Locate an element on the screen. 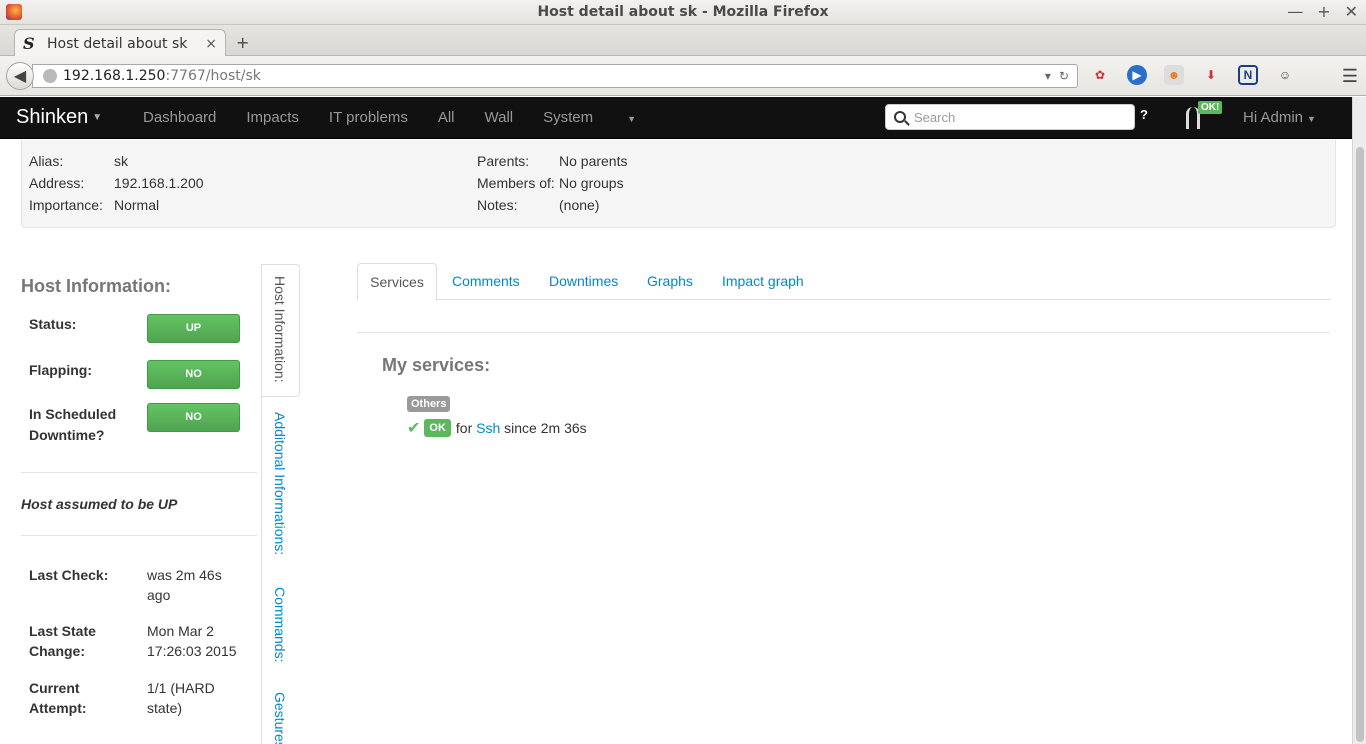  my-services-title: My services: is located at coordinates (436, 365).